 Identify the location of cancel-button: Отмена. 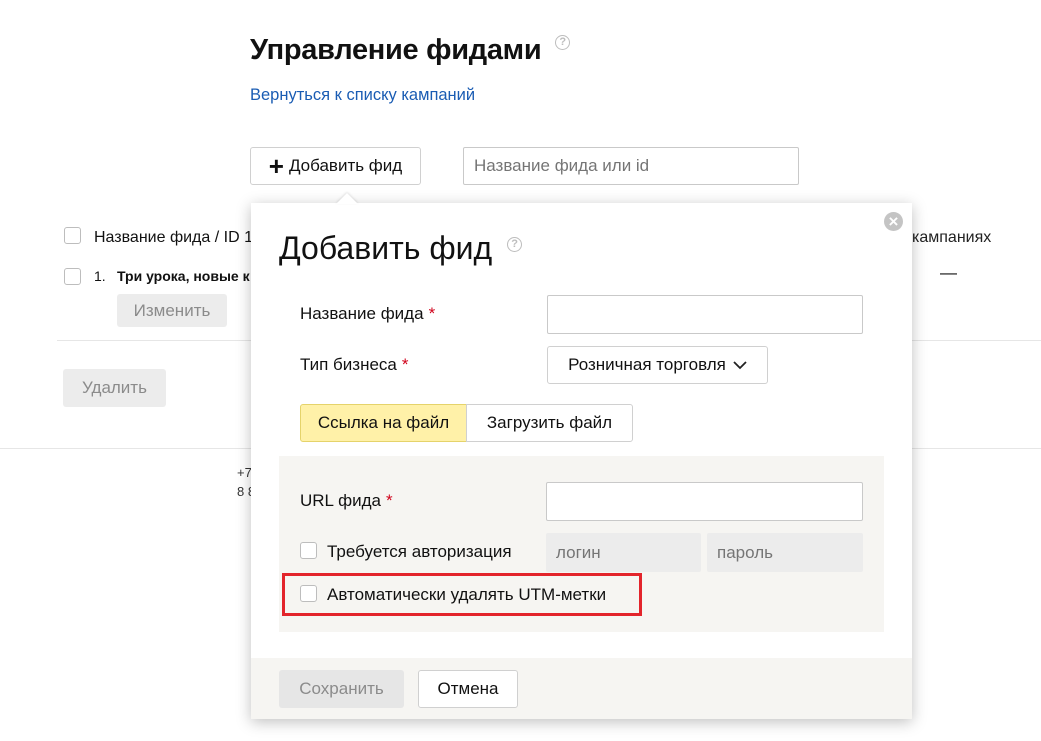
(468, 689).